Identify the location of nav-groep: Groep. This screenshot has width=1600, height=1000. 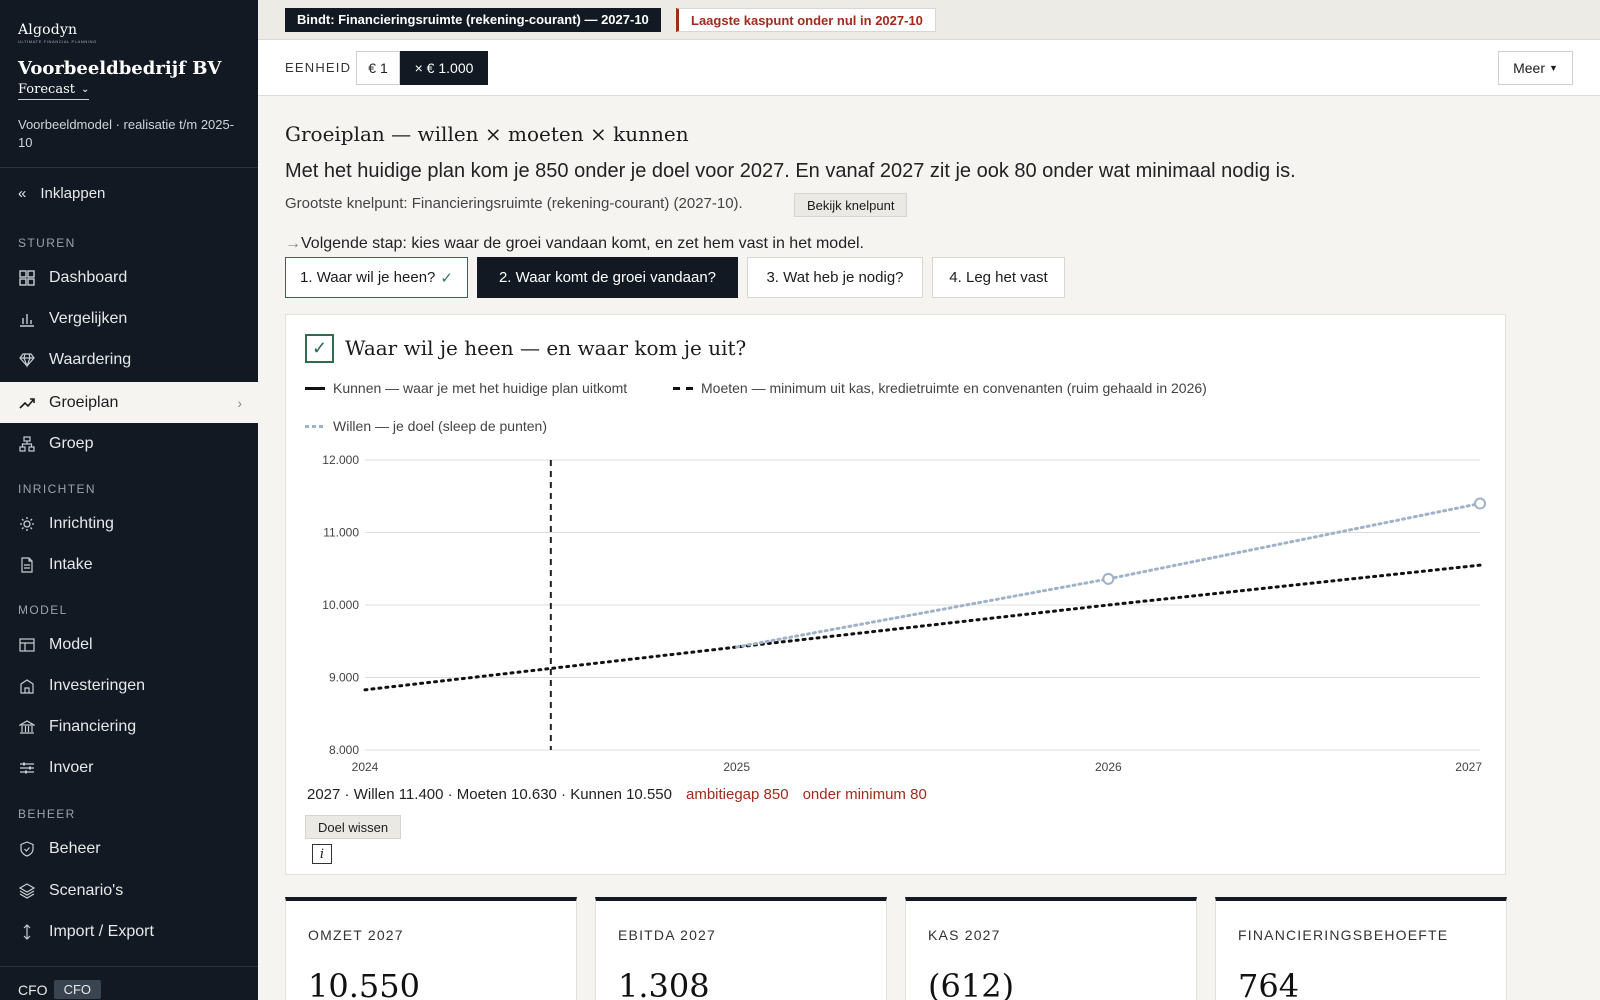
(129, 443).